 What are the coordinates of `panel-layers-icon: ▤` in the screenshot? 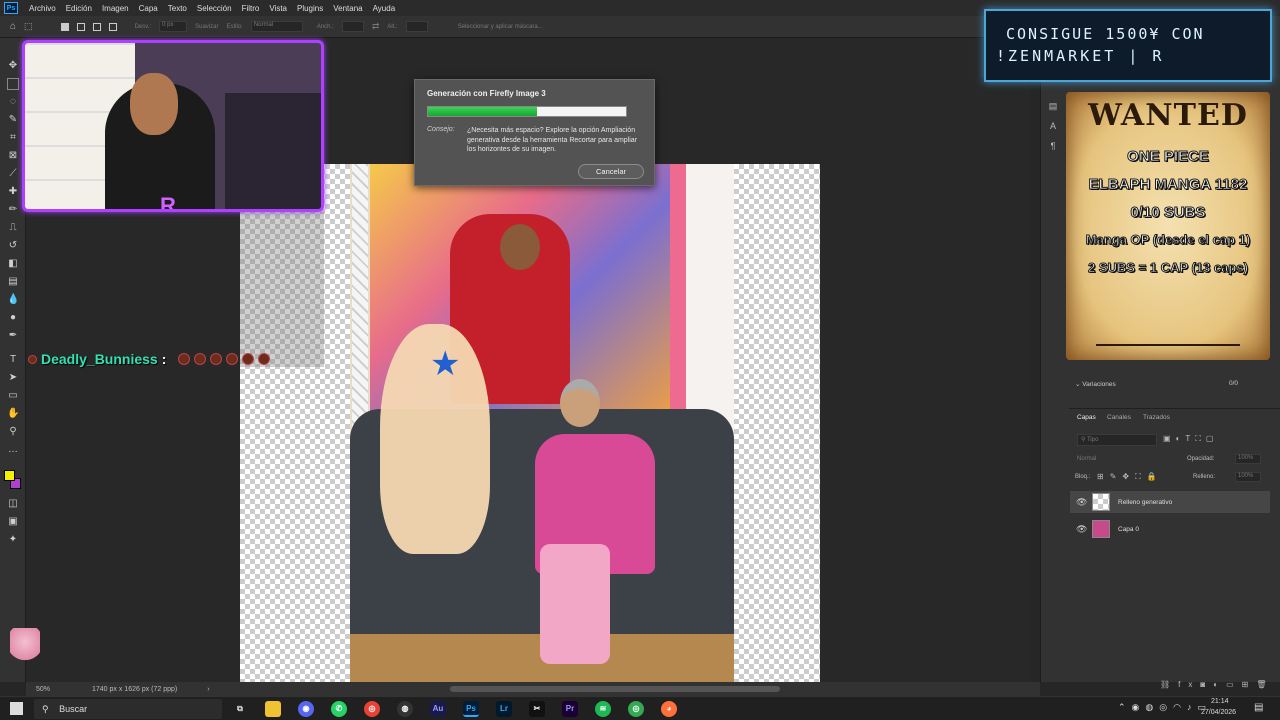 It's located at (1053, 106).